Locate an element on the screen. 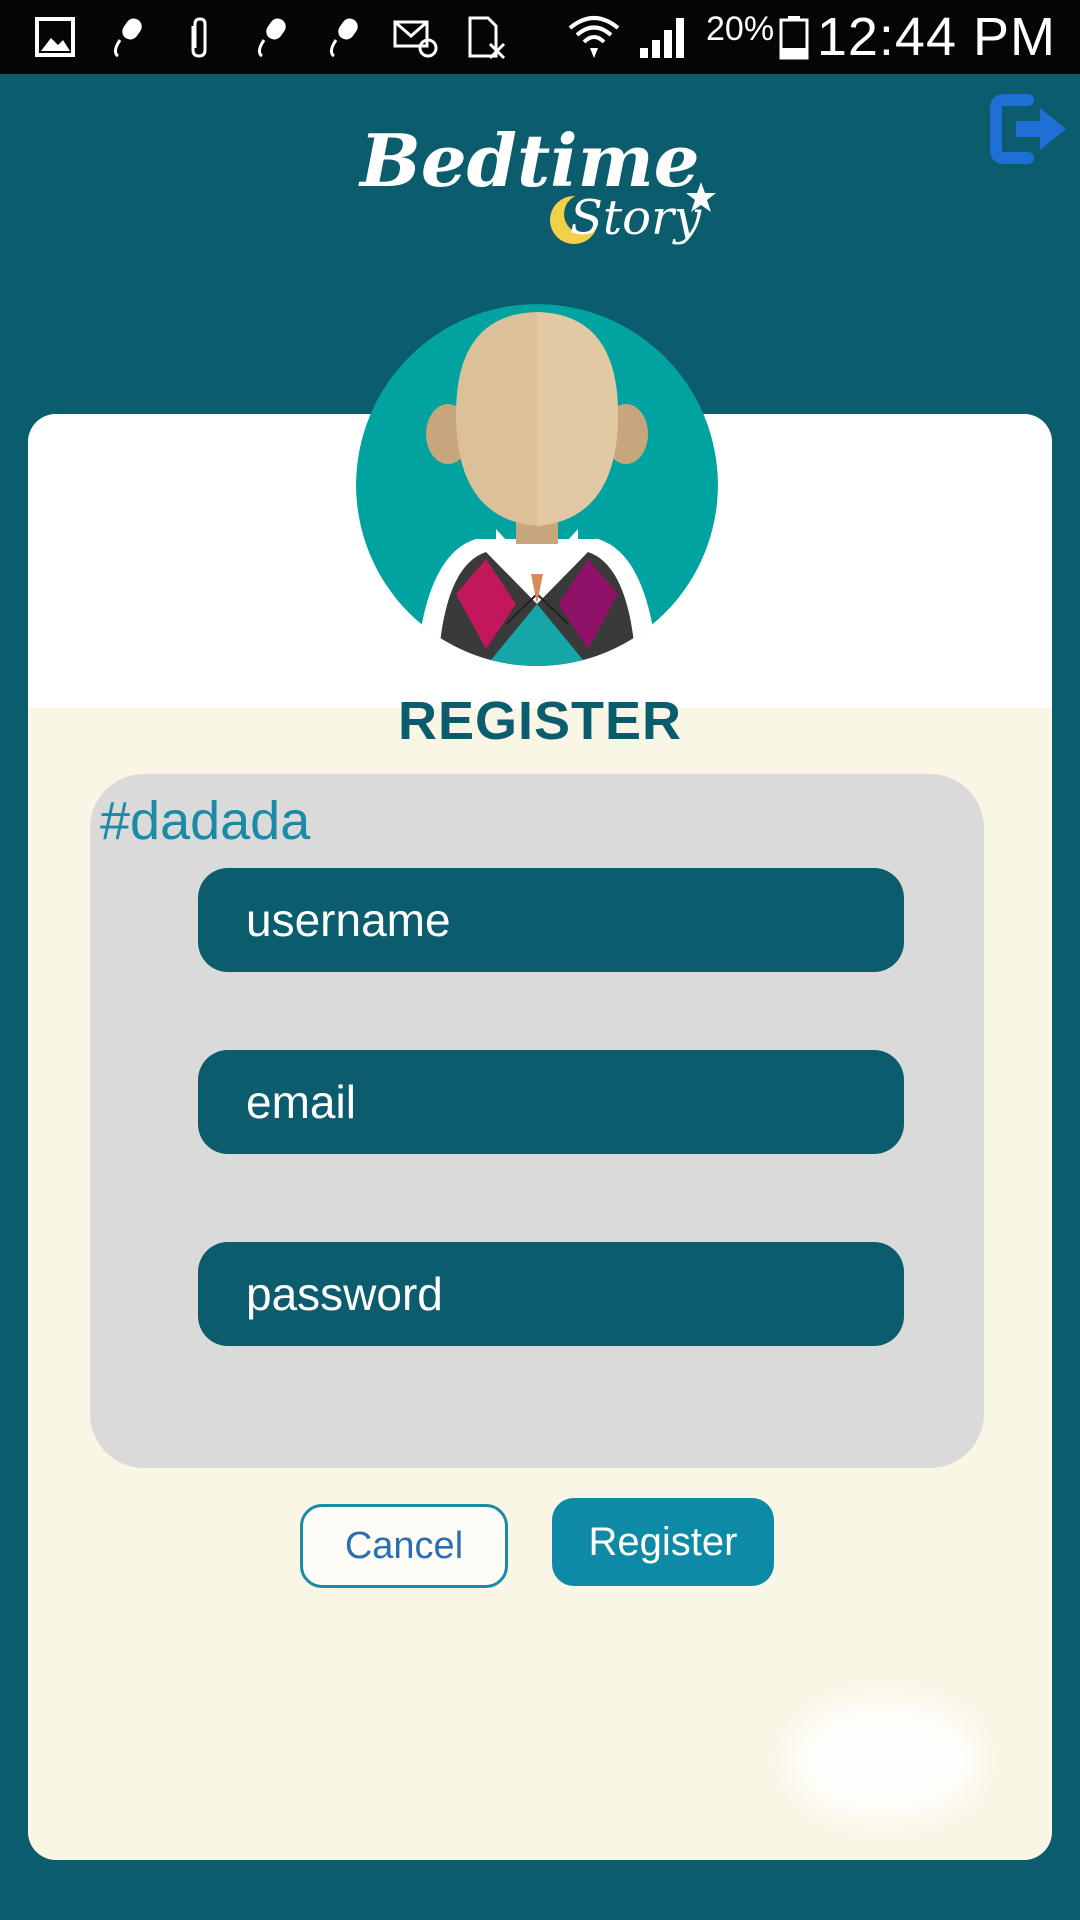 Image resolution: width=1080 pixels, height=1920 pixels. username-field is located at coordinates (551, 920).